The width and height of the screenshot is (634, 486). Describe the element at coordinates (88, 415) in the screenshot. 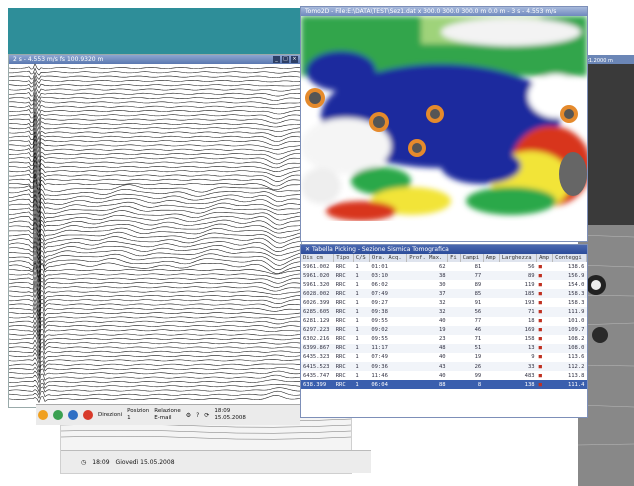

I see `red-app-icon` at that location.